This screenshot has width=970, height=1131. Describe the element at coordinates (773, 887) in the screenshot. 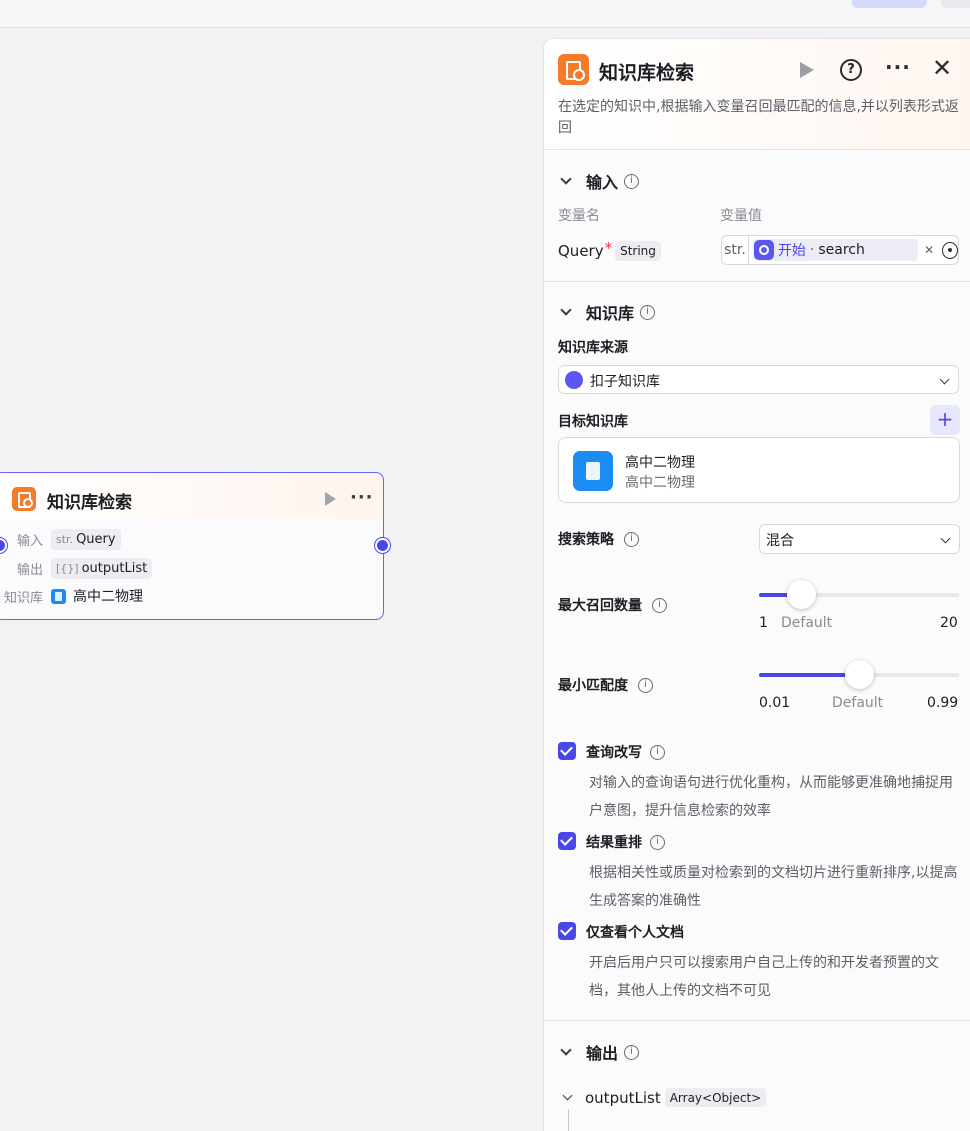

I see `rerank-description: 根据相关性或质量对检索到的文档切片进行重新排序,以提高生成答案的准确性` at that location.